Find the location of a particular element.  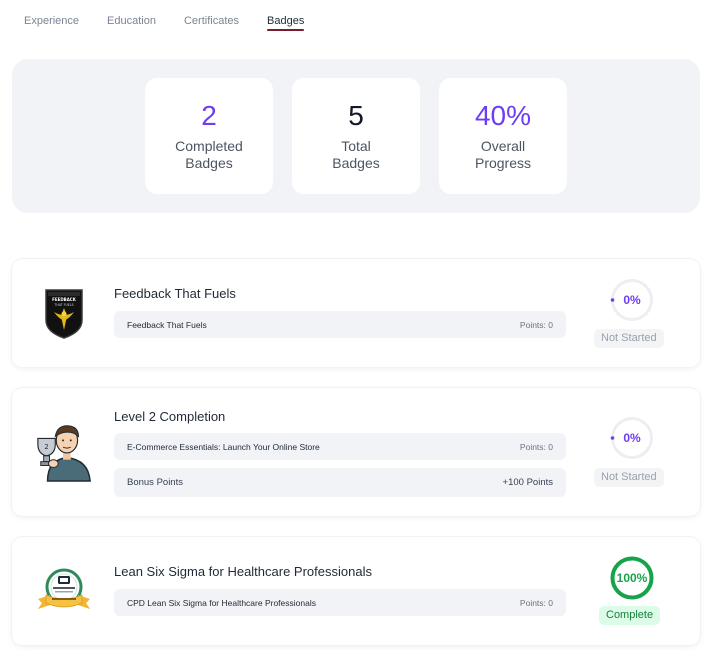

completed-badges-card: 2 Completed Badges is located at coordinates (209, 136).